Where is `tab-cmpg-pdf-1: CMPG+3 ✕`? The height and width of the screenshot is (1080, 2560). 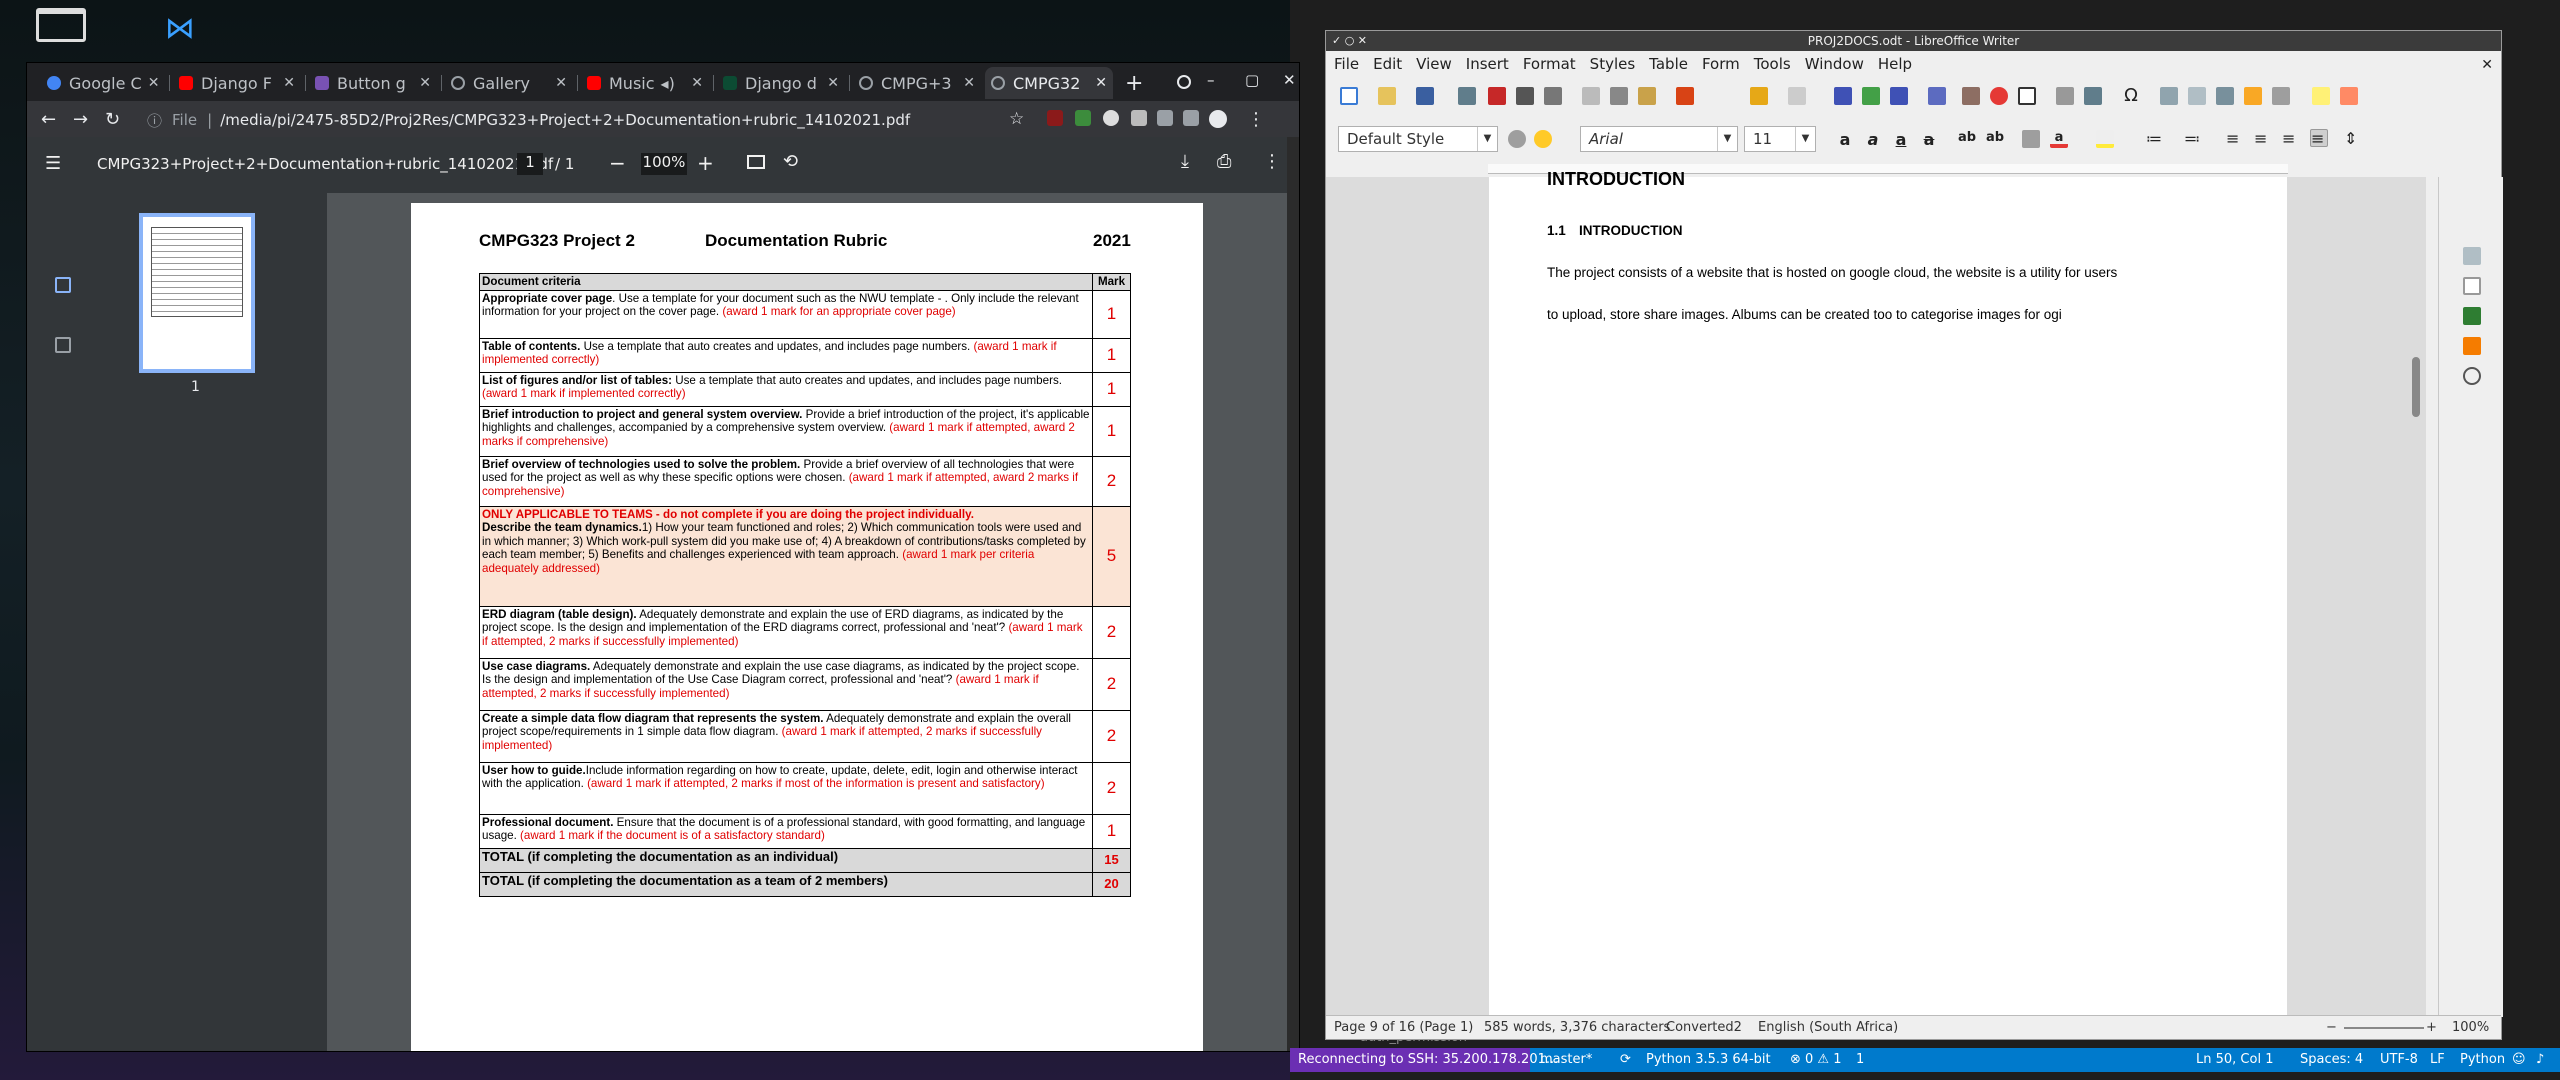 tab-cmpg-pdf-1: CMPG+3 ✕ is located at coordinates (917, 83).